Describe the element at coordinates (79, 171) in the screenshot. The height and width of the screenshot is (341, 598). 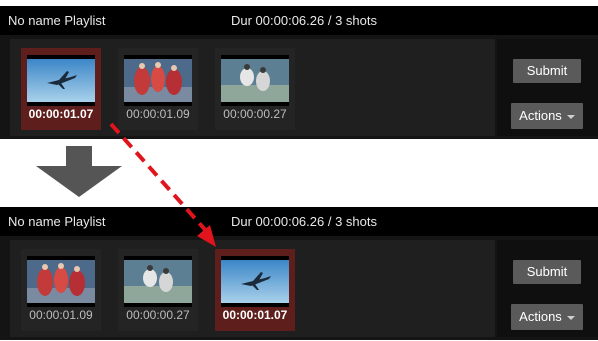
I see `down-arrow-icon` at that location.